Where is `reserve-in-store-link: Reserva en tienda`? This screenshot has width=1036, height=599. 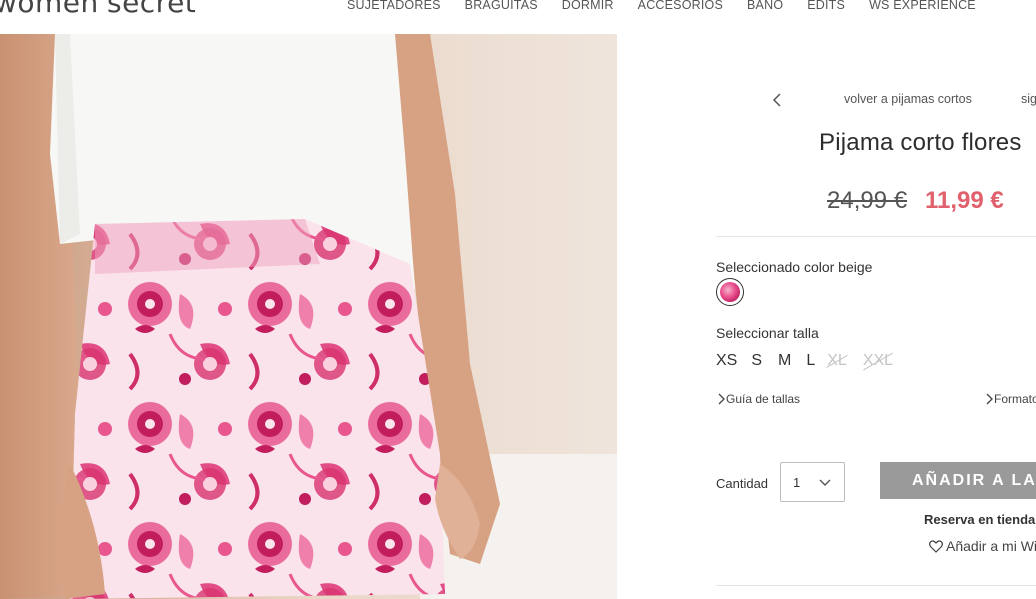 reserve-in-store-link: Reserva en tienda is located at coordinates (979, 519).